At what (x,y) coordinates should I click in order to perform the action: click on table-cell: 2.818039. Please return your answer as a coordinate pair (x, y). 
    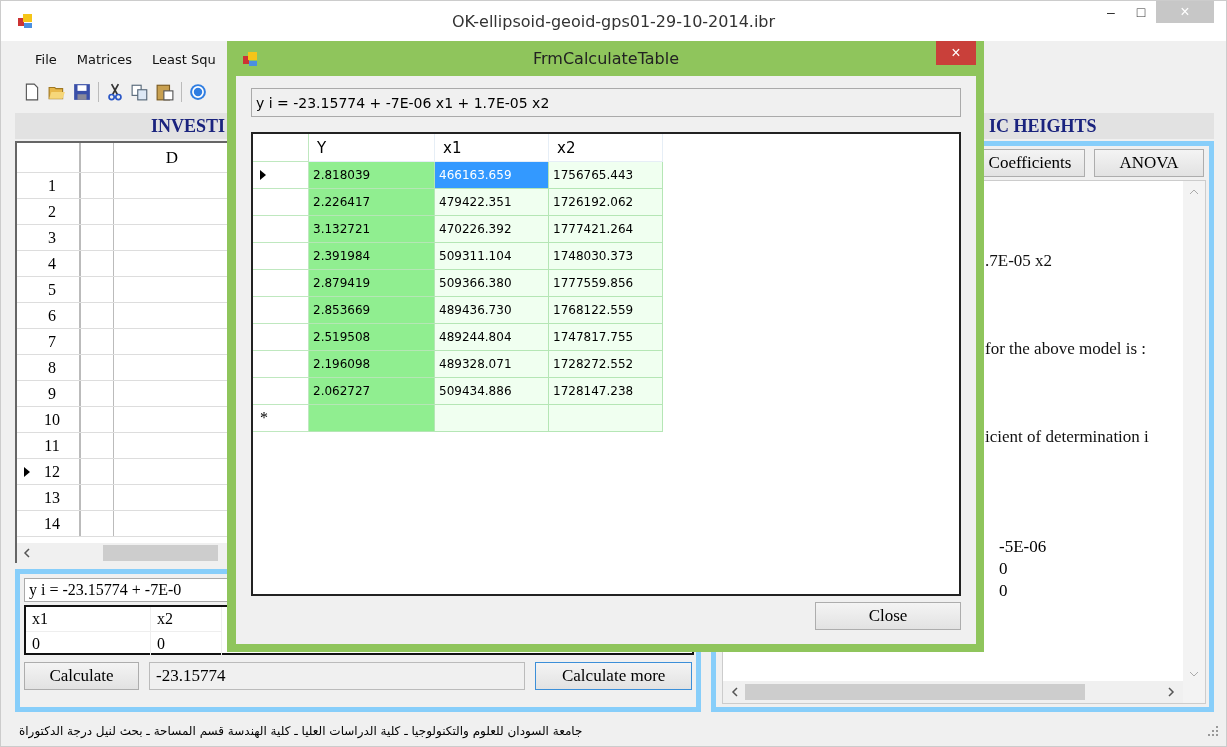
    Looking at the image, I should click on (372, 175).